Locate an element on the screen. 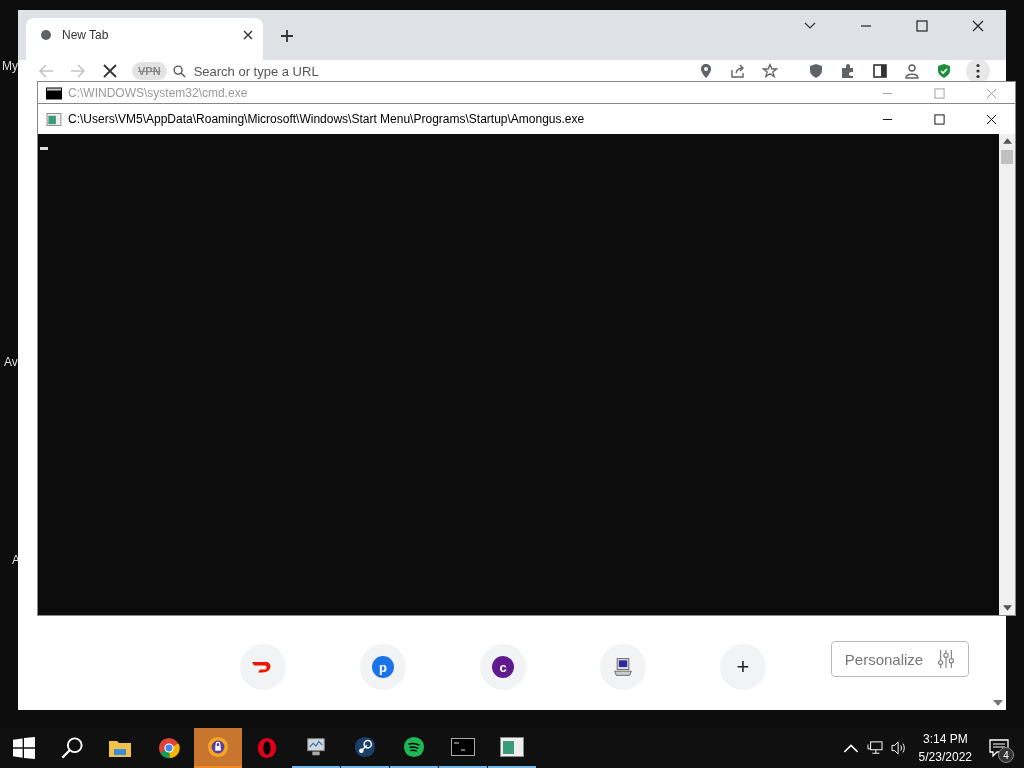 This screenshot has width=1024, height=768. computer-icon is located at coordinates (623, 667).